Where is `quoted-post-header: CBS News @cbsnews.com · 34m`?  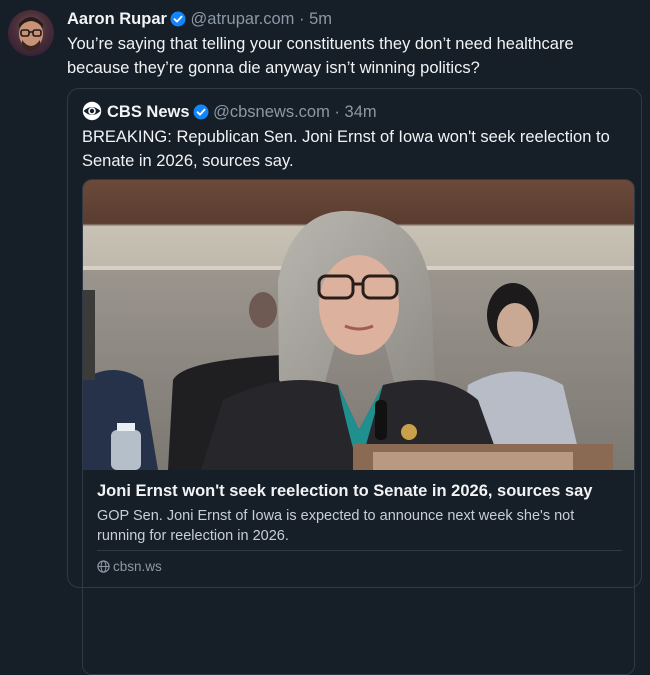
quoted-post-header: CBS News @cbsnews.com · 34m is located at coordinates (229, 114).